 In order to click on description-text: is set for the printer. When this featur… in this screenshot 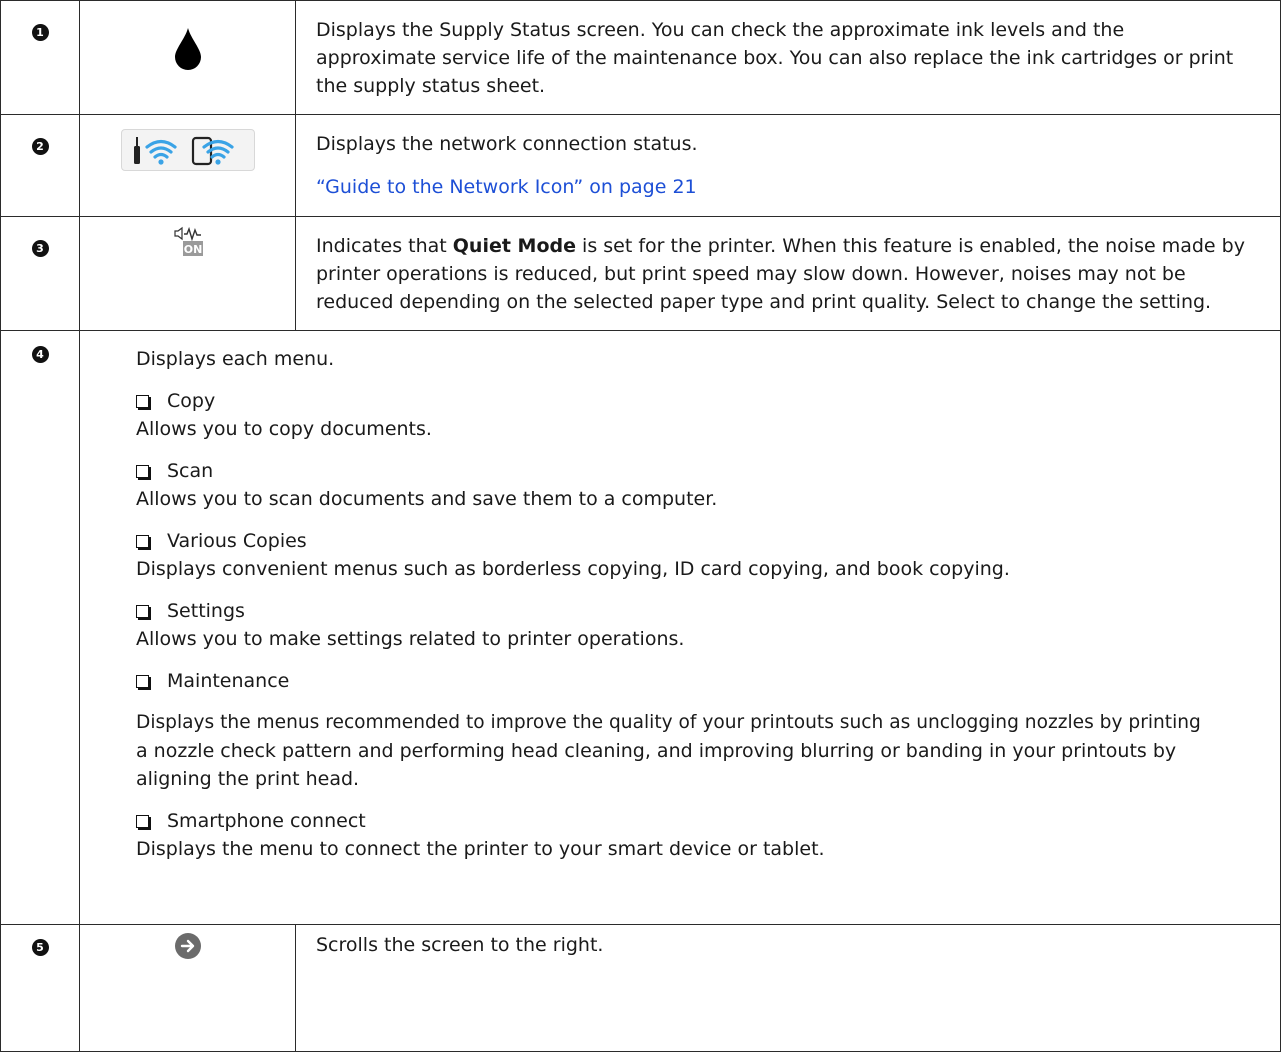, I will do `click(910, 246)`.